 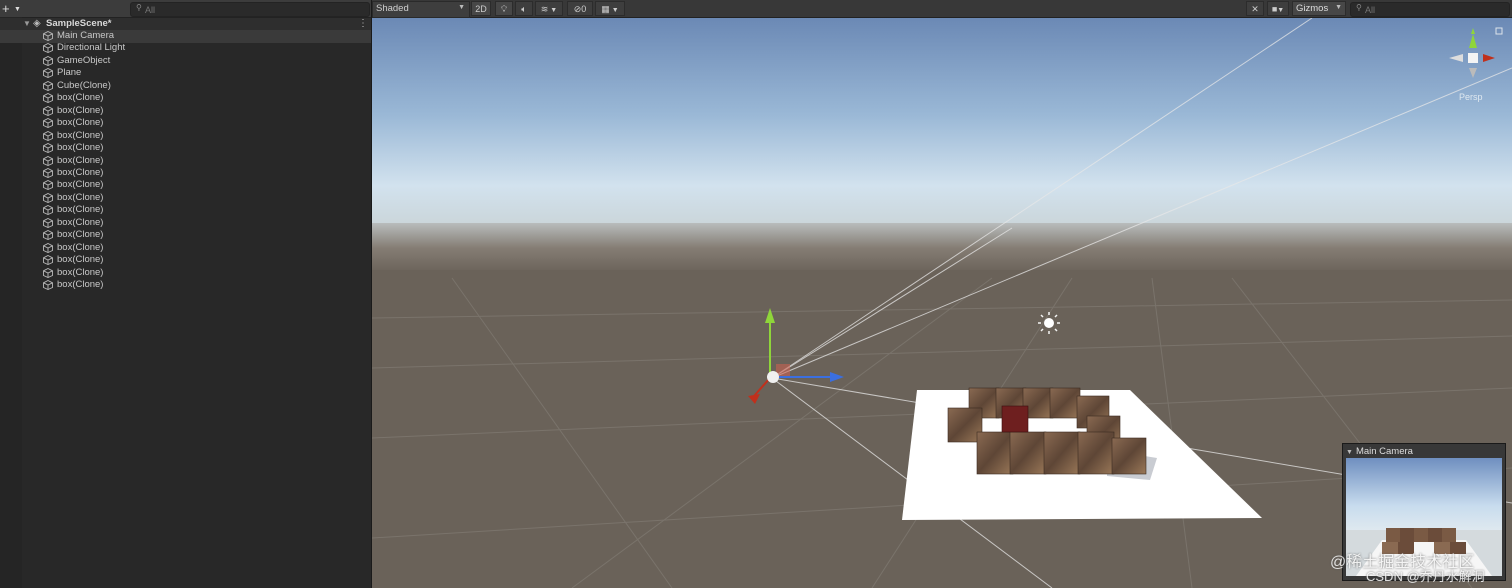 I want to click on scene-name: SampleScene*, so click(x=79, y=23).